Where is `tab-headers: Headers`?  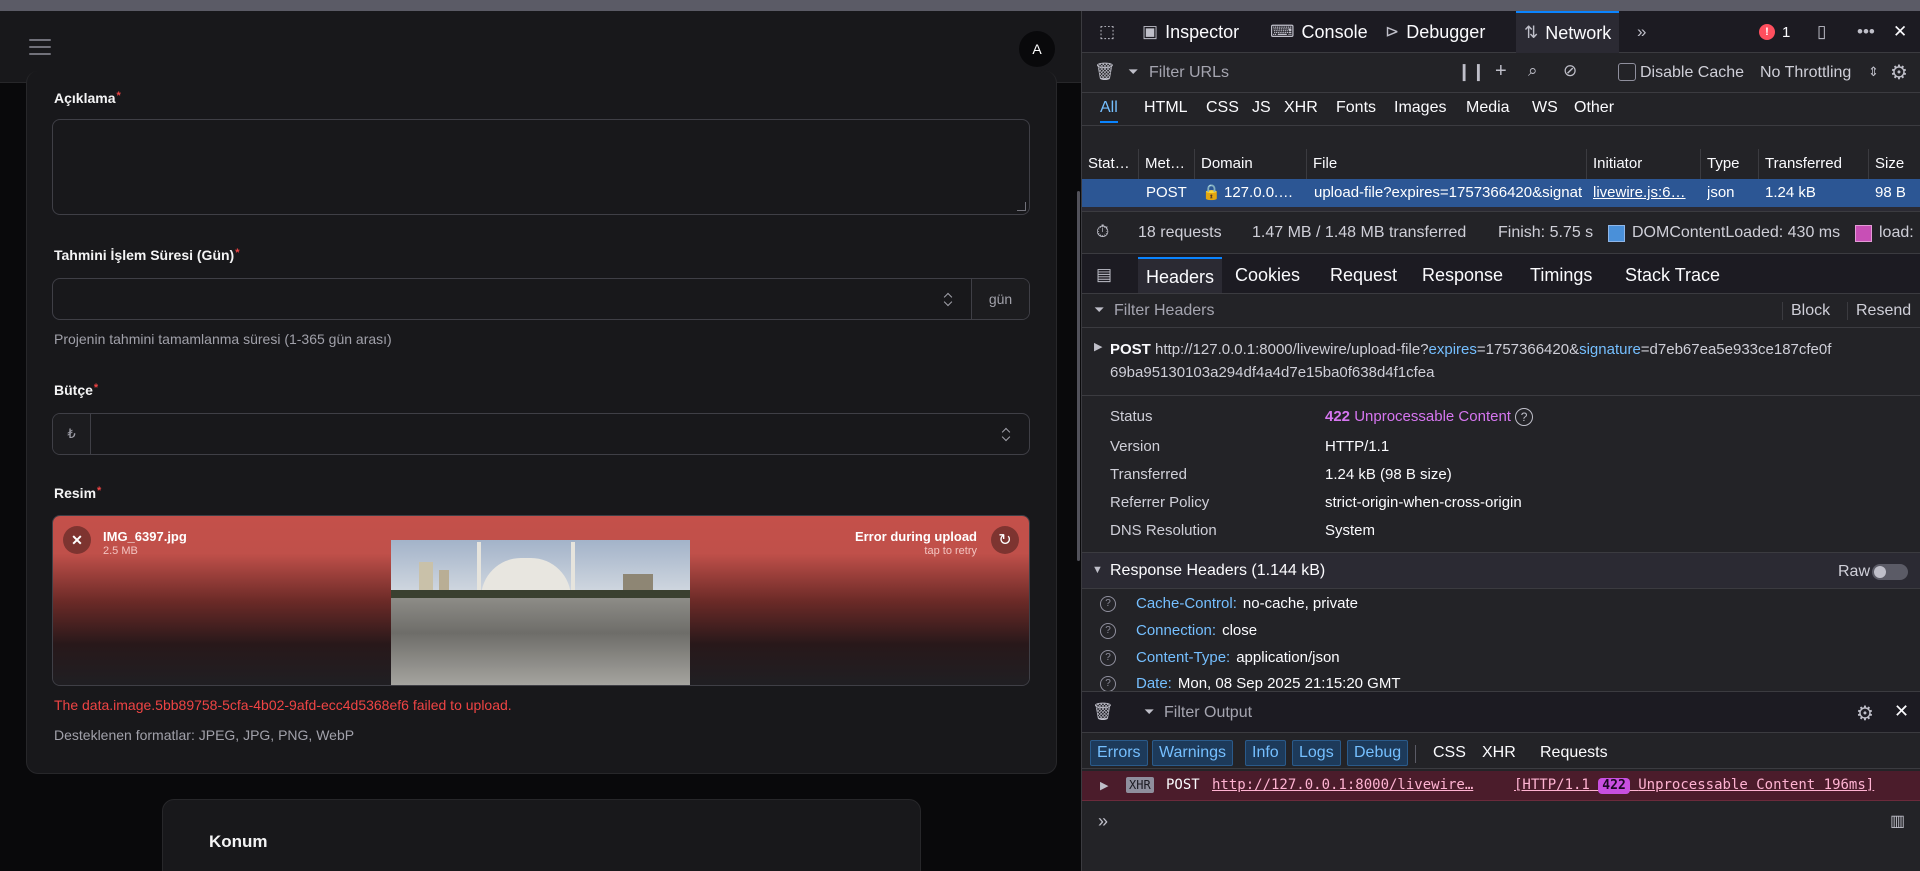
tab-headers: Headers is located at coordinates (1180, 275).